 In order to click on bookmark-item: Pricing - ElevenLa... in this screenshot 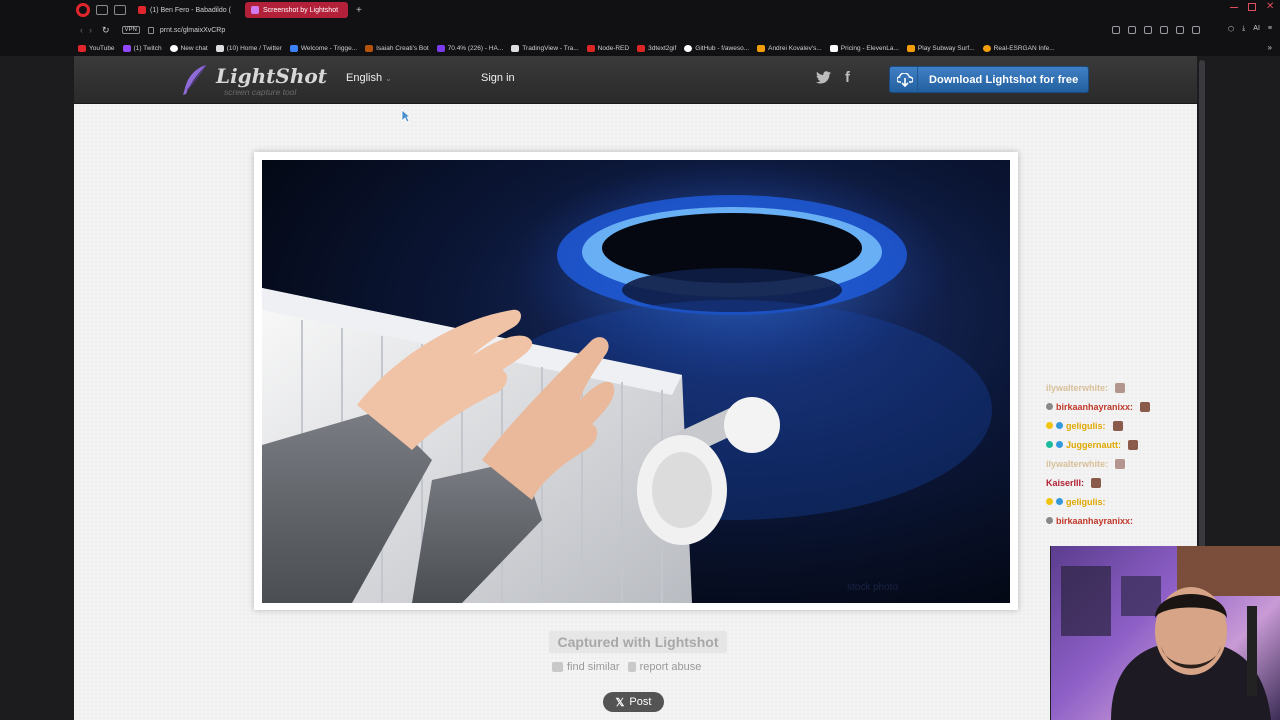, I will do `click(864, 48)`.